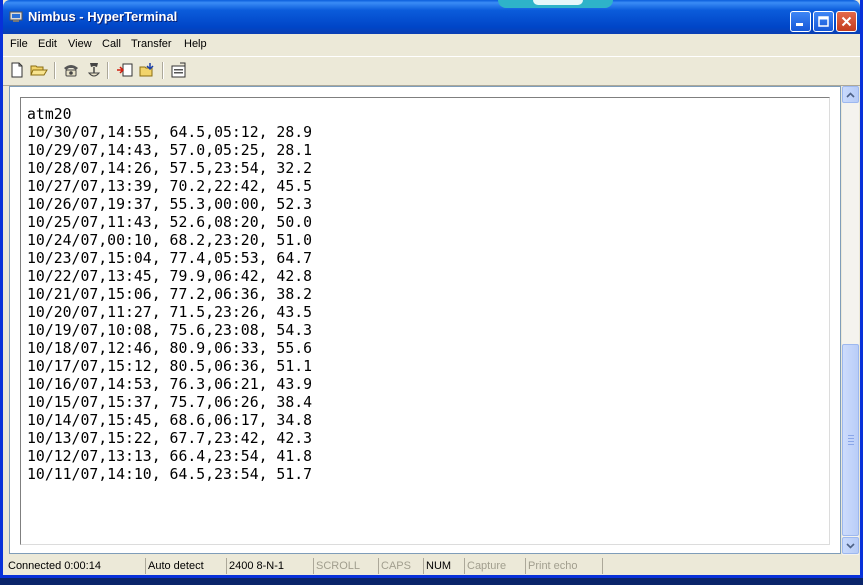  I want to click on terminal-line: 10/29/07,14:43, 57.0,05:25, 28.1, so click(170, 150).